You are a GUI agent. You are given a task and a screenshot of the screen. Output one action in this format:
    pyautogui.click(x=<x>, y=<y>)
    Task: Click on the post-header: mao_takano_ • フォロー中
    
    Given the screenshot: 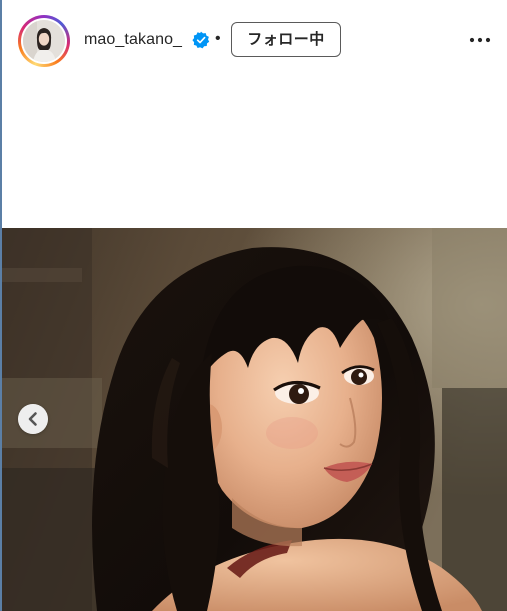 What is the action you would take?
    pyautogui.click(x=254, y=40)
    